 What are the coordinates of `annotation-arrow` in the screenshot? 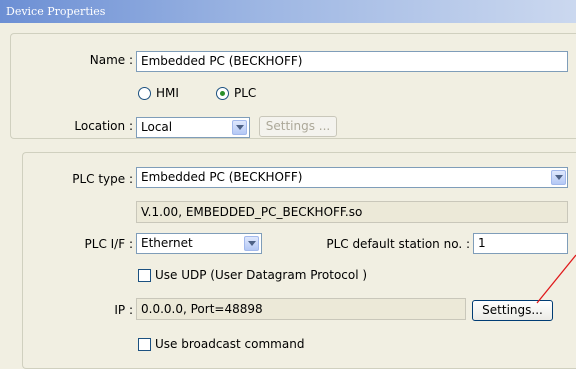 It's located at (556, 279).